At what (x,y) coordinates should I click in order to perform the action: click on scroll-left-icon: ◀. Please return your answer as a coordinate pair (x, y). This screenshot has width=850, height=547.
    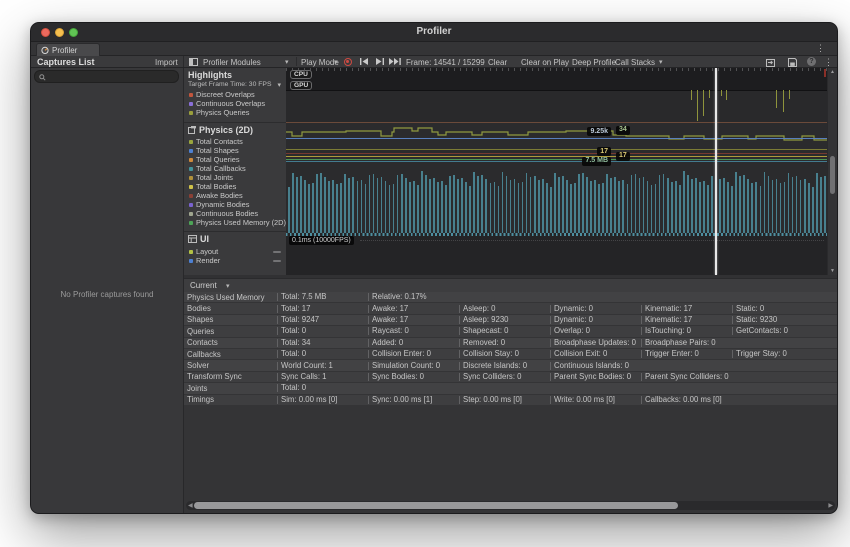
    Looking at the image, I should click on (190, 505).